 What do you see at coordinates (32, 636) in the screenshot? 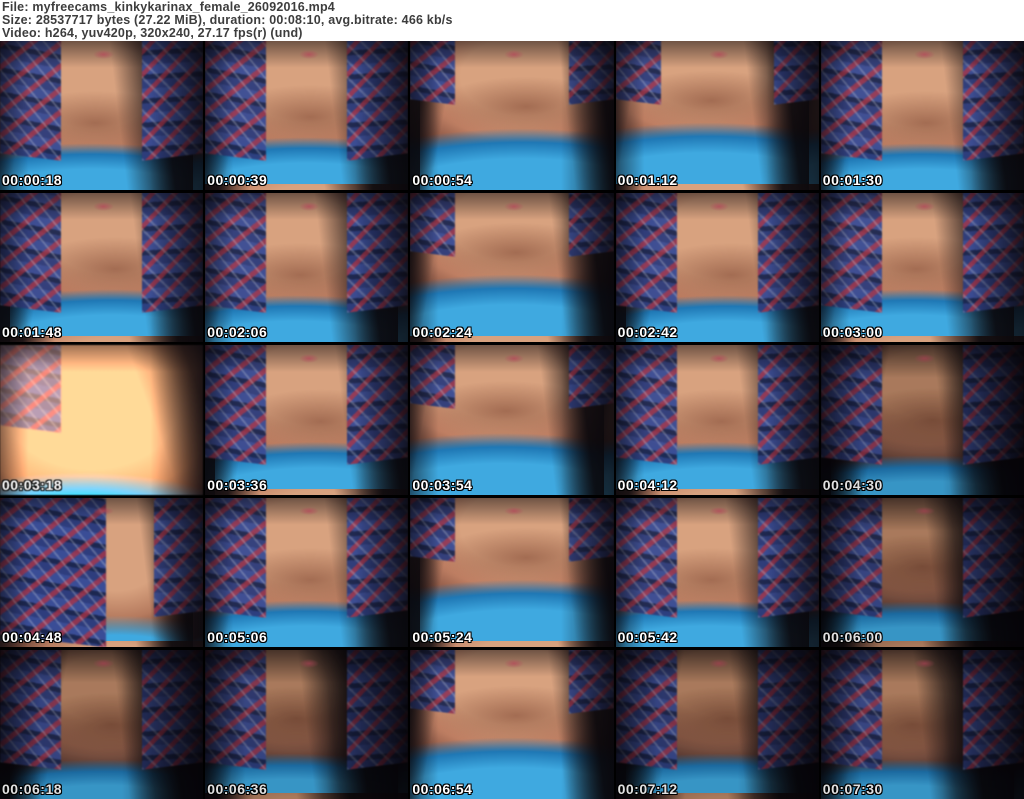
I see `timestamp-label: 00:04:48` at bounding box center [32, 636].